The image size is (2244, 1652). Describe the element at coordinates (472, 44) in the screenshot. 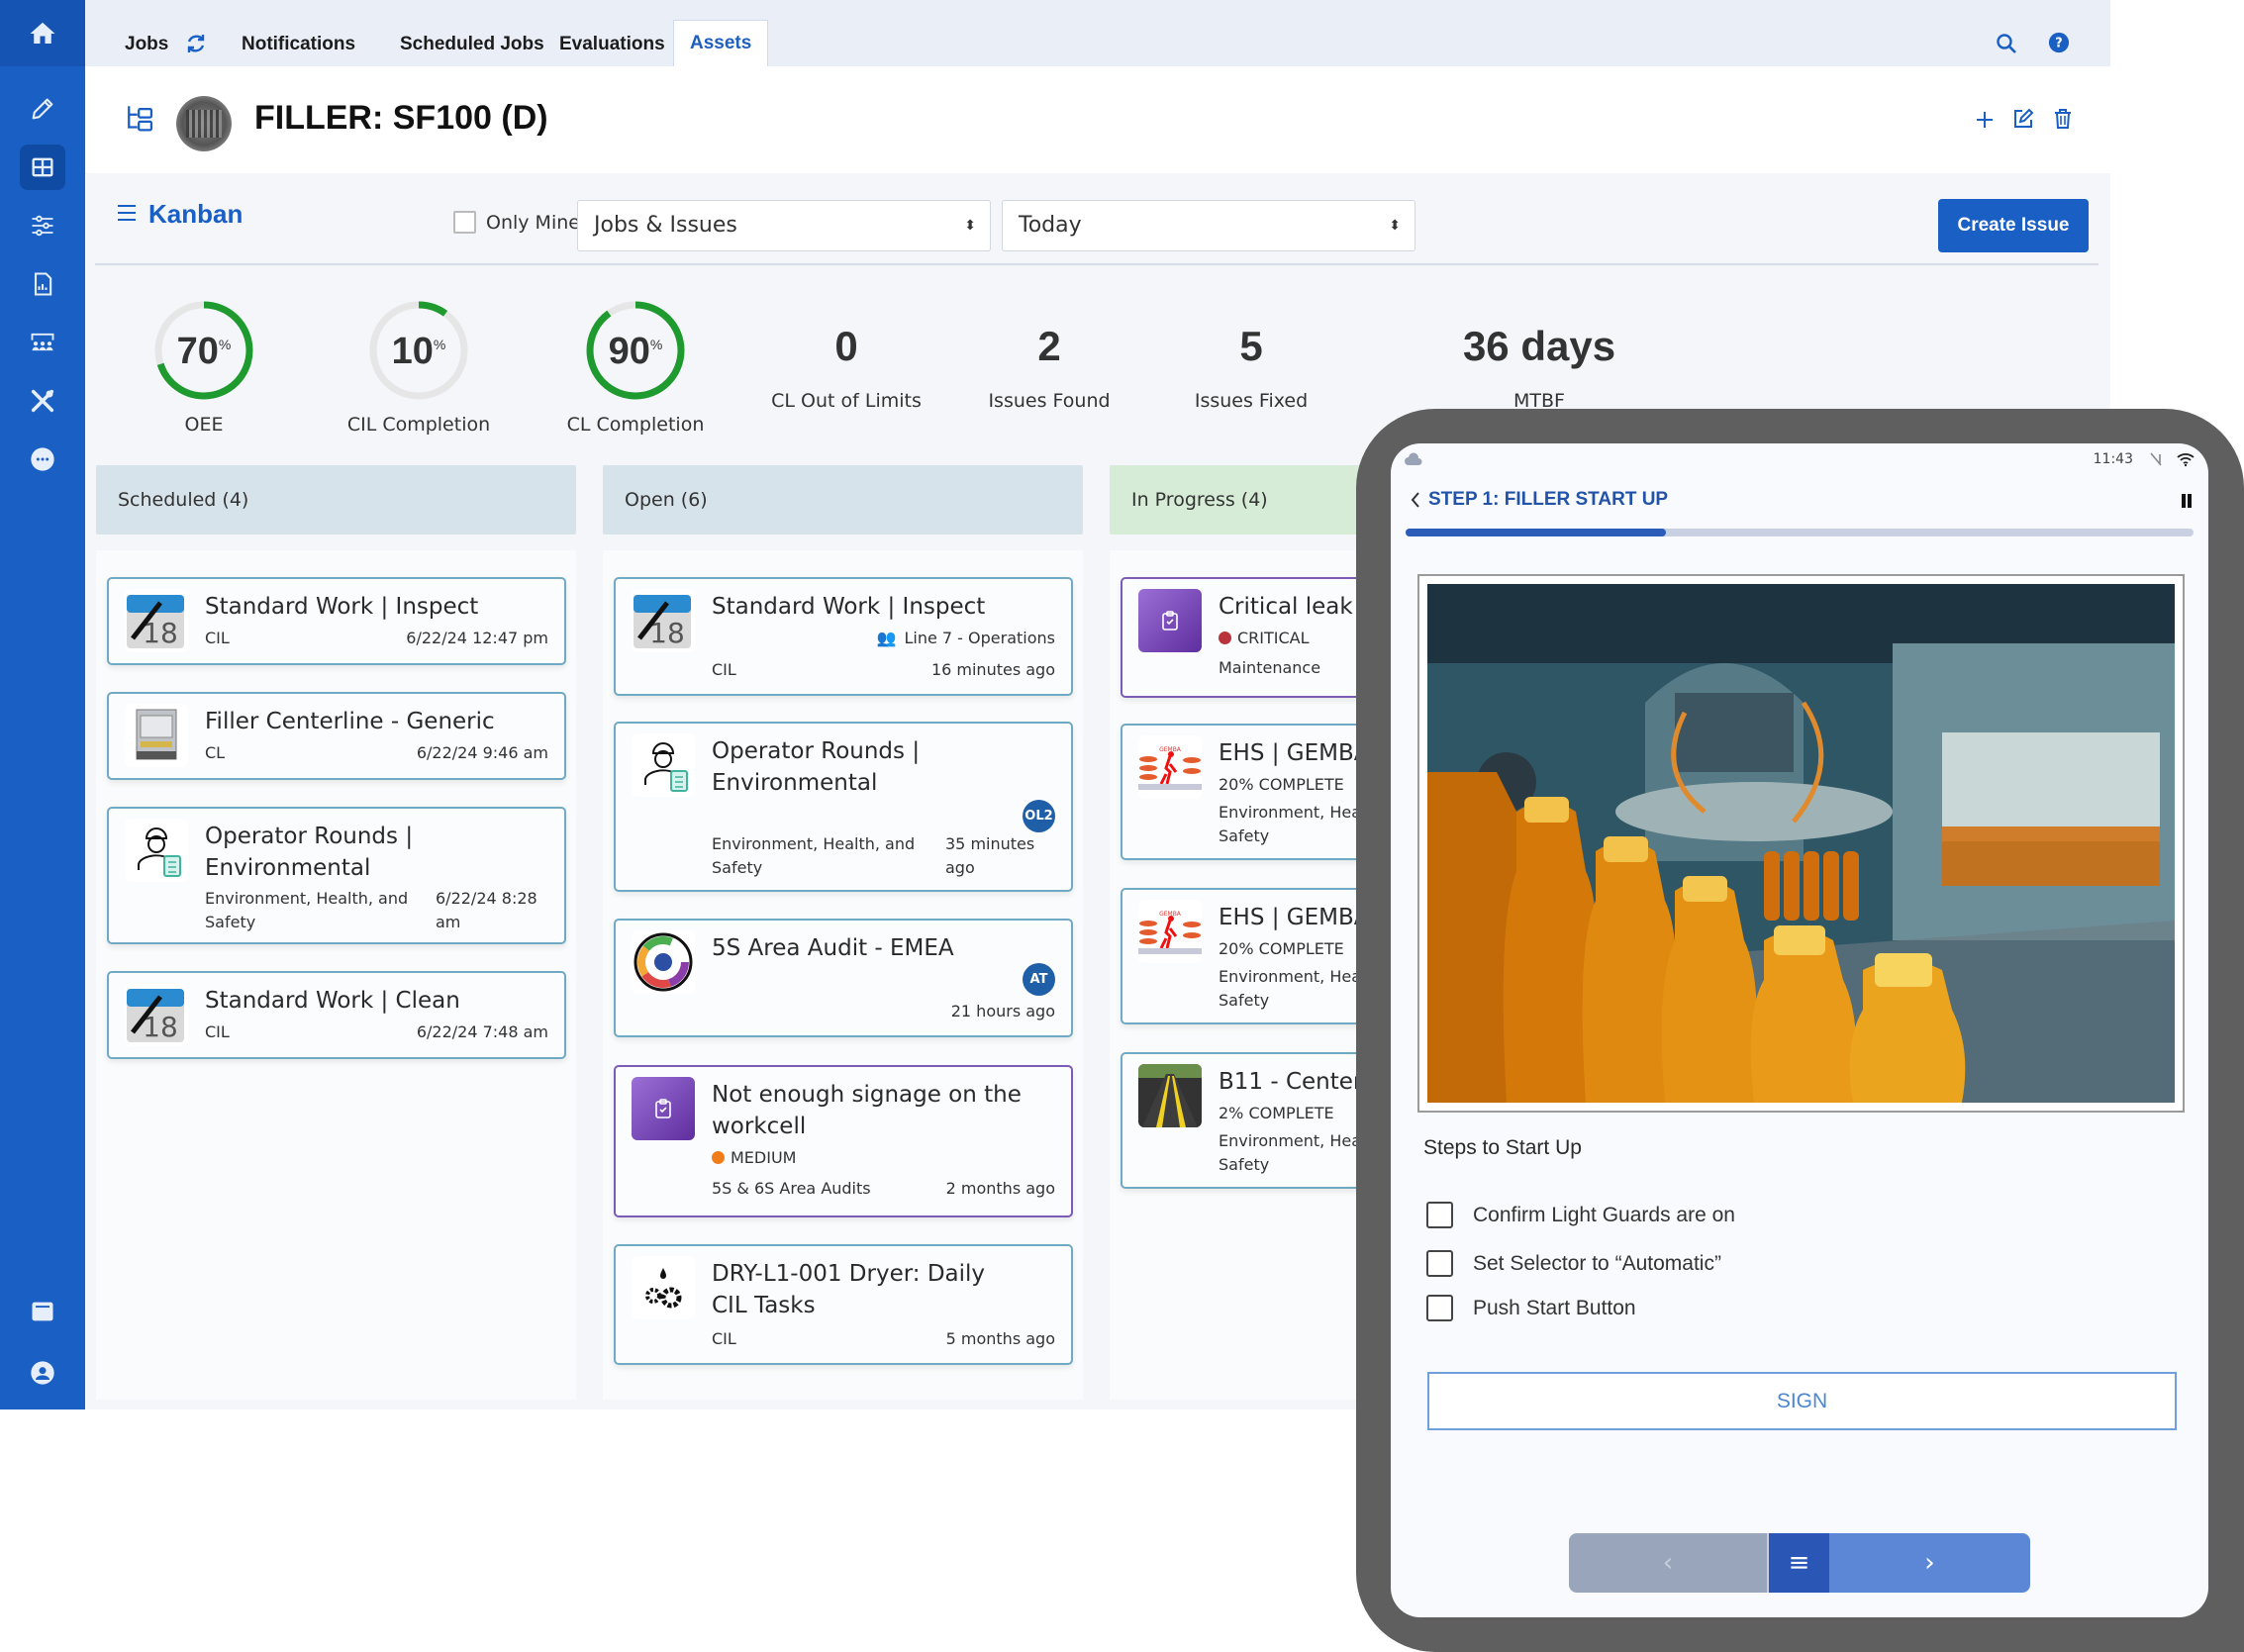

I see `tab-scheduled-jobs: Scheduled Jobs` at that location.